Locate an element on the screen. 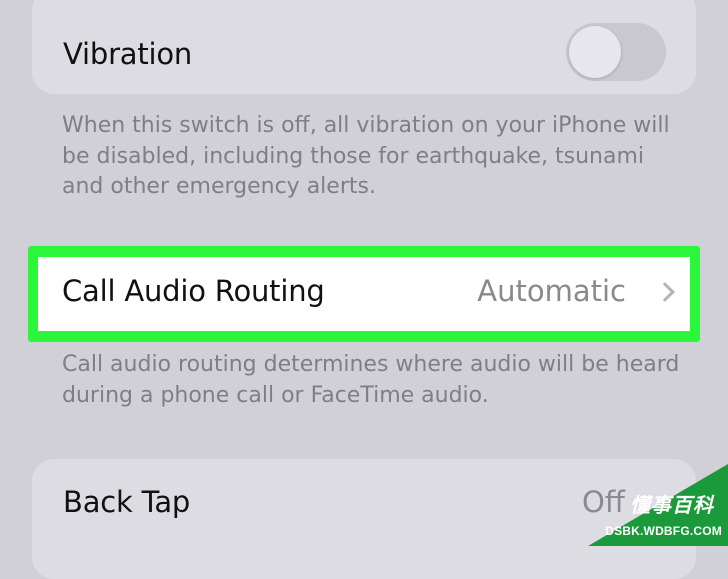 The height and width of the screenshot is (579, 728). watermark-text-en: DSBK.WDBFG.COM is located at coordinates (663, 531).